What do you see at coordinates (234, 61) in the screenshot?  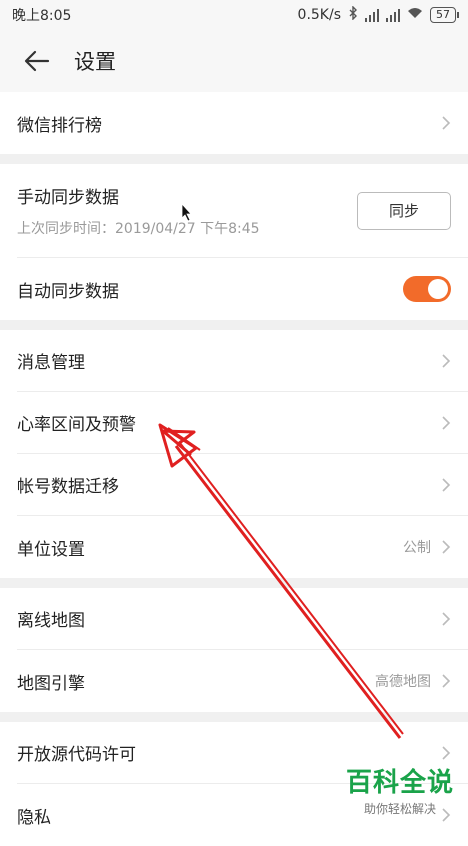 I see `header: 设置` at bounding box center [234, 61].